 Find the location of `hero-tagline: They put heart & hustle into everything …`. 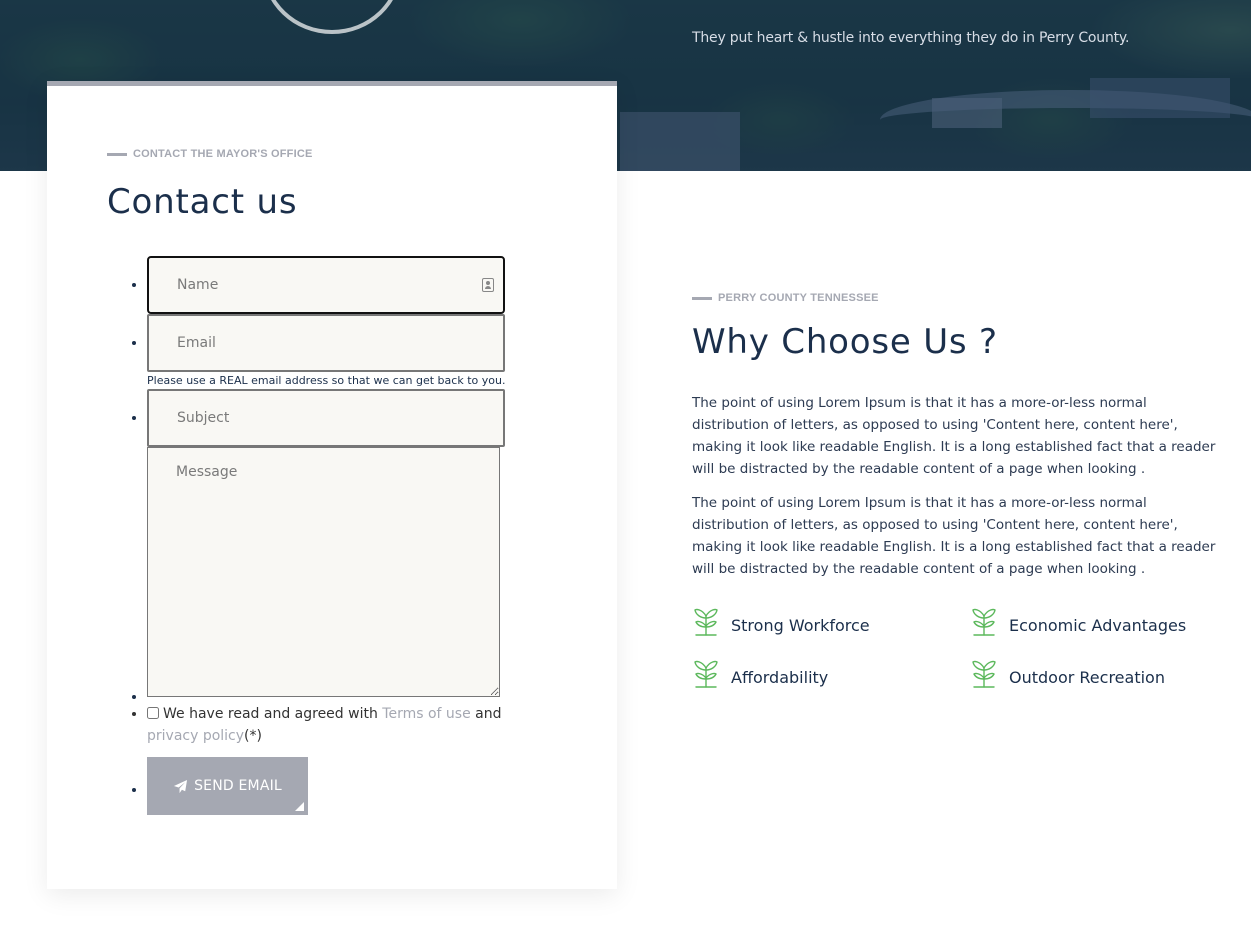

hero-tagline: They put heart & hustle into everything … is located at coordinates (911, 38).